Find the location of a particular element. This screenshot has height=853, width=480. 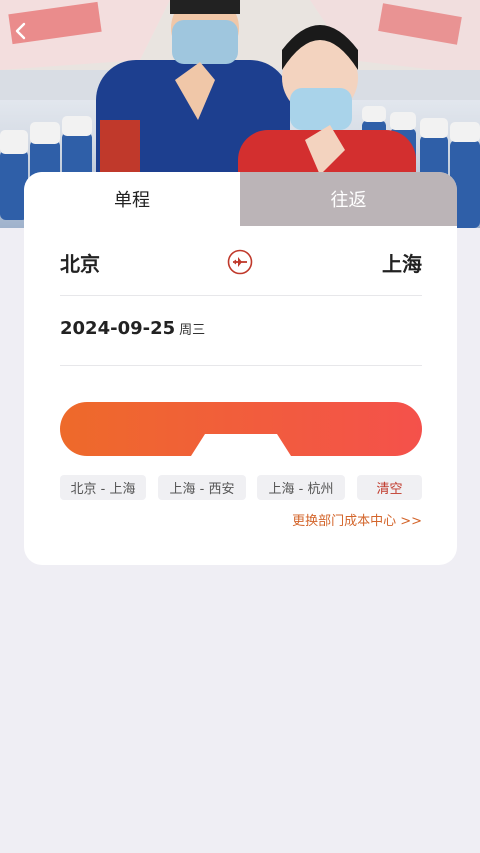

history-item: 上海 - 西安 is located at coordinates (202, 487).